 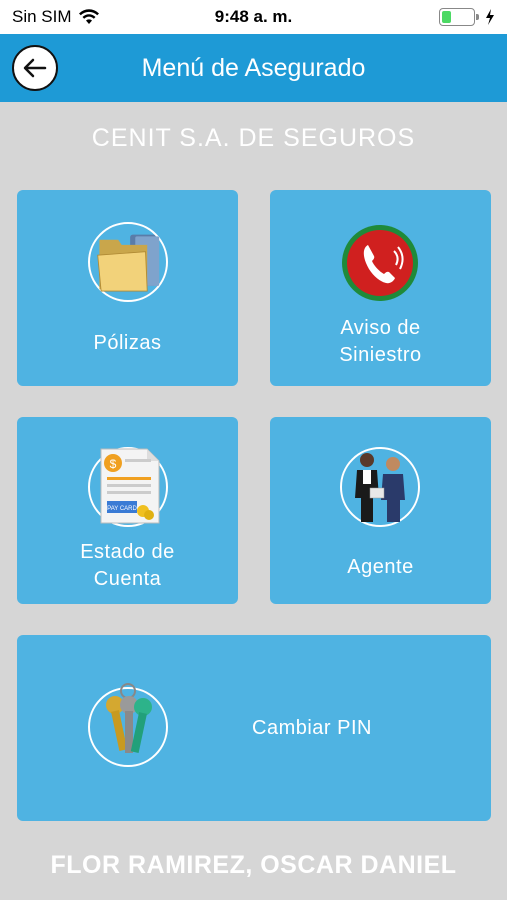 I want to click on tile-polizas: Pólizas, so click(x=127, y=288).